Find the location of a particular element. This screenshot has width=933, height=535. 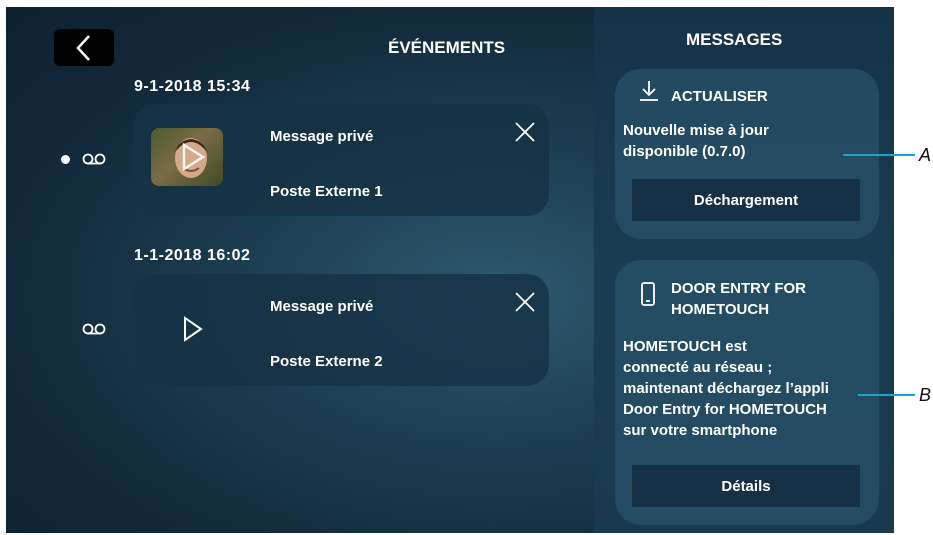

door-entry-text-line: sur votre smartphone is located at coordinates (700, 430).